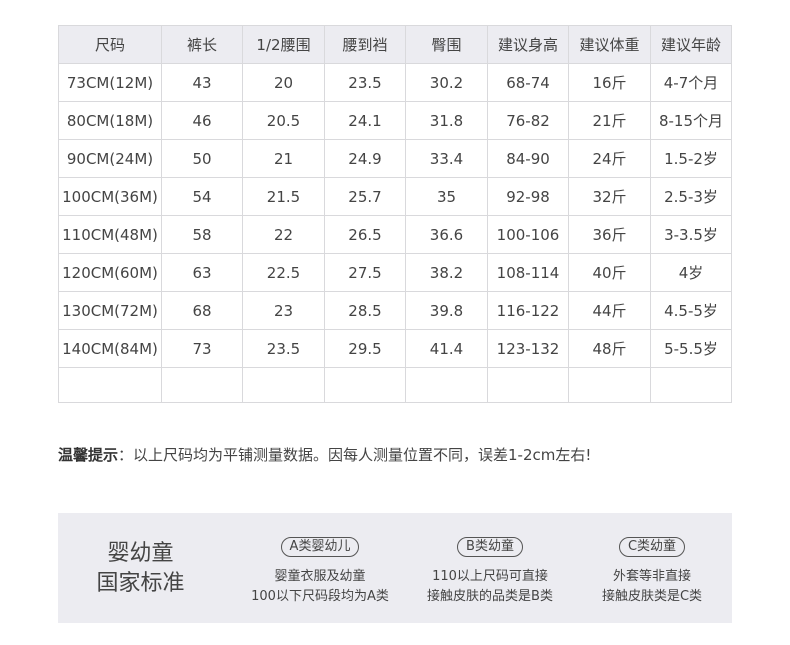  I want to click on table-cell: 100-106, so click(528, 234).